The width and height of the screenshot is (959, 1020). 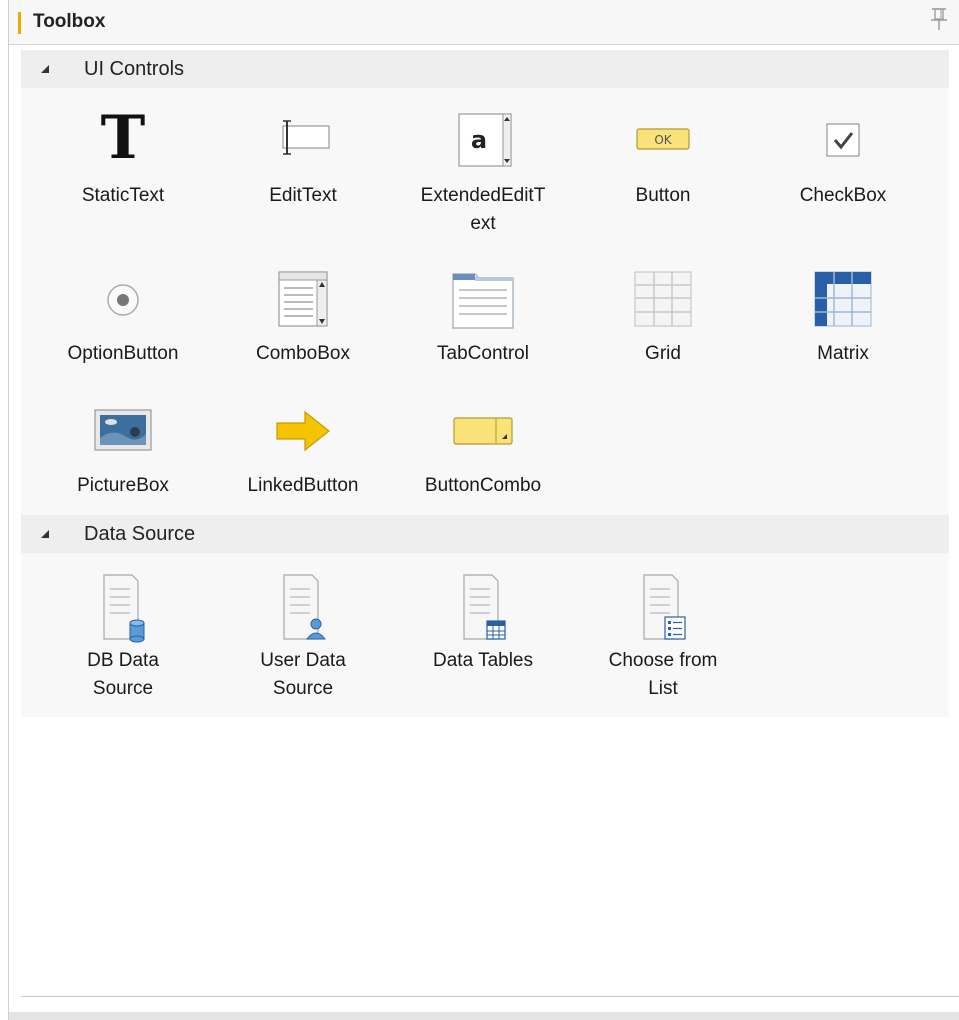 What do you see at coordinates (939, 21) in the screenshot?
I see `pin-icon` at bounding box center [939, 21].